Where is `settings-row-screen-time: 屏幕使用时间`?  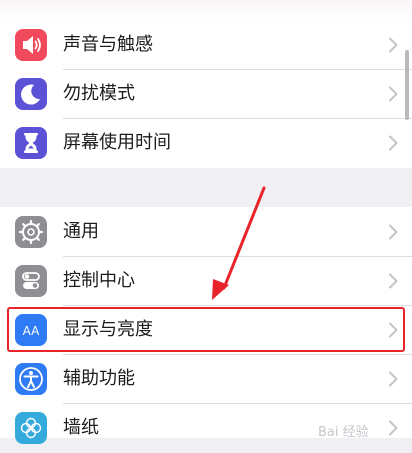 settings-row-screen-time: 屏幕使用时间 is located at coordinates (206, 143).